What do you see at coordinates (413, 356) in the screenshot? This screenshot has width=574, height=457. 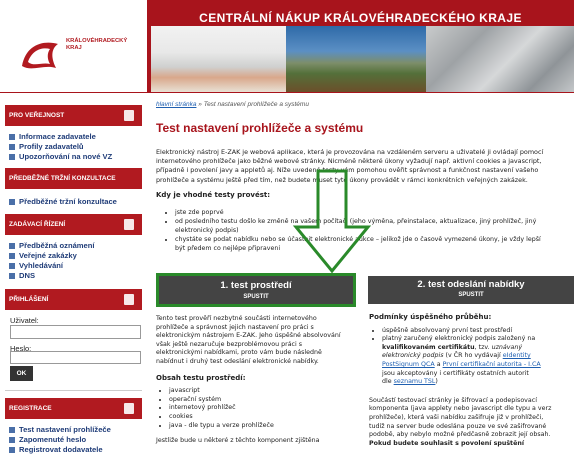 I see `text-fragment: elektronický podpis` at bounding box center [413, 356].